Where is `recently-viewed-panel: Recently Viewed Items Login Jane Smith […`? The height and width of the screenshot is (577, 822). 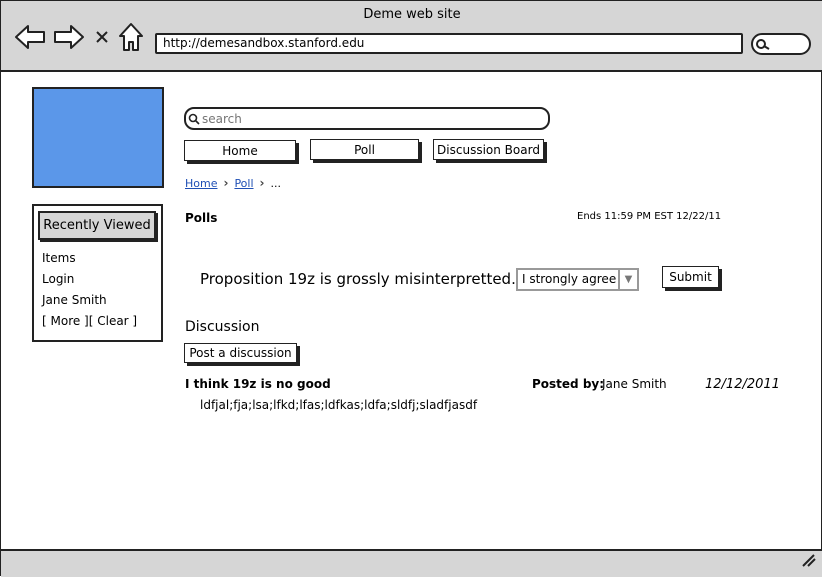
recently-viewed-panel: Recently Viewed Items Login Jane Smith [… is located at coordinates (97, 273).